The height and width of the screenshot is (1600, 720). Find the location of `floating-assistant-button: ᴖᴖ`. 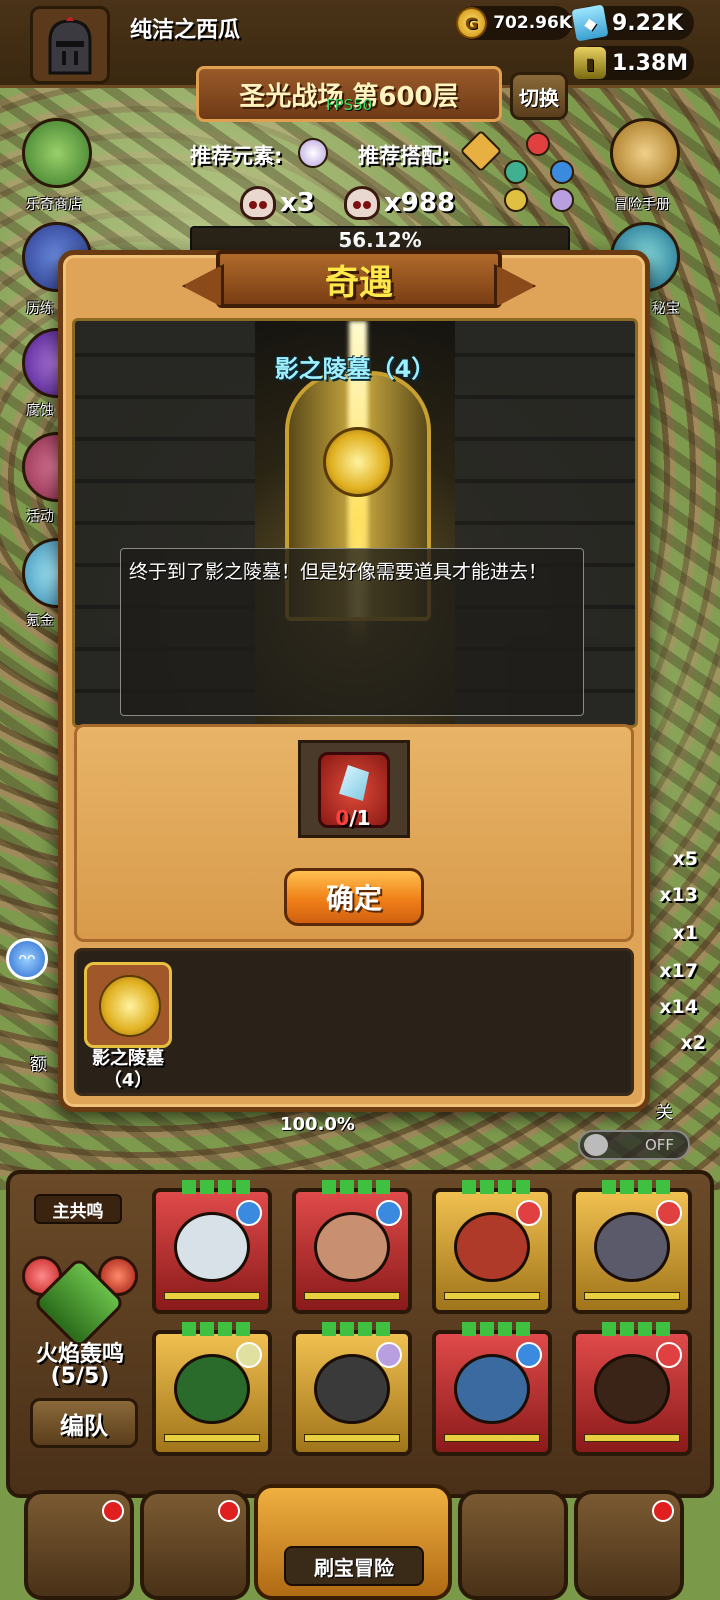

floating-assistant-button: ᴖᴖ is located at coordinates (27, 959).